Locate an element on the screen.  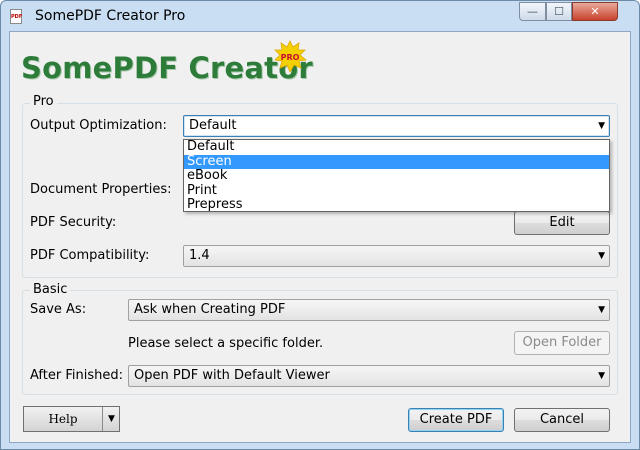
pdf-compatibility-select: 1.4 ▼ is located at coordinates (396, 256).